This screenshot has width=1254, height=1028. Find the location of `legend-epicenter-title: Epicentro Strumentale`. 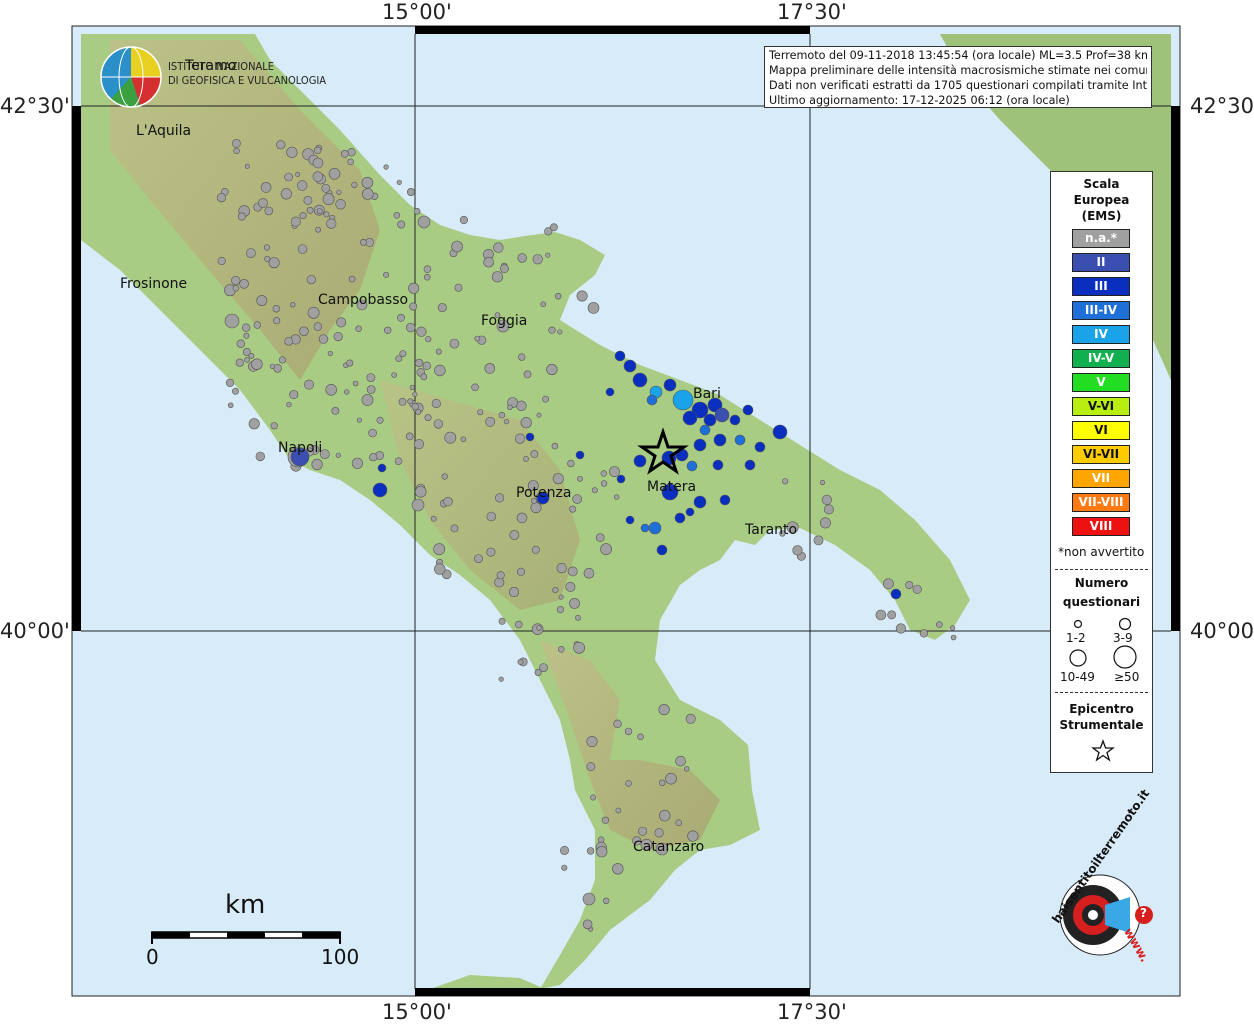

legend-epicenter-title: Epicentro Strumentale is located at coordinates (1101, 717).